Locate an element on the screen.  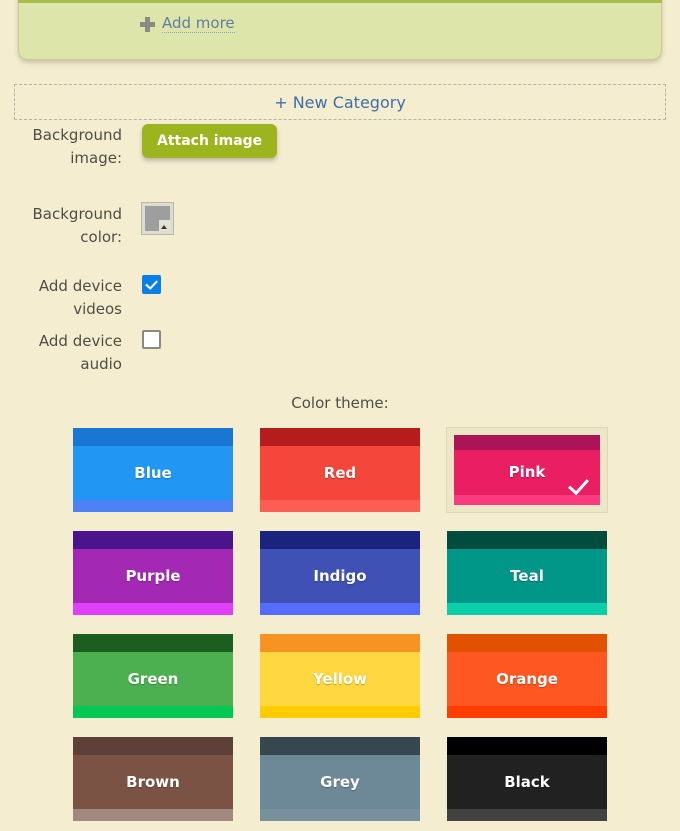
theme-swatch: Yellow is located at coordinates (340, 676).